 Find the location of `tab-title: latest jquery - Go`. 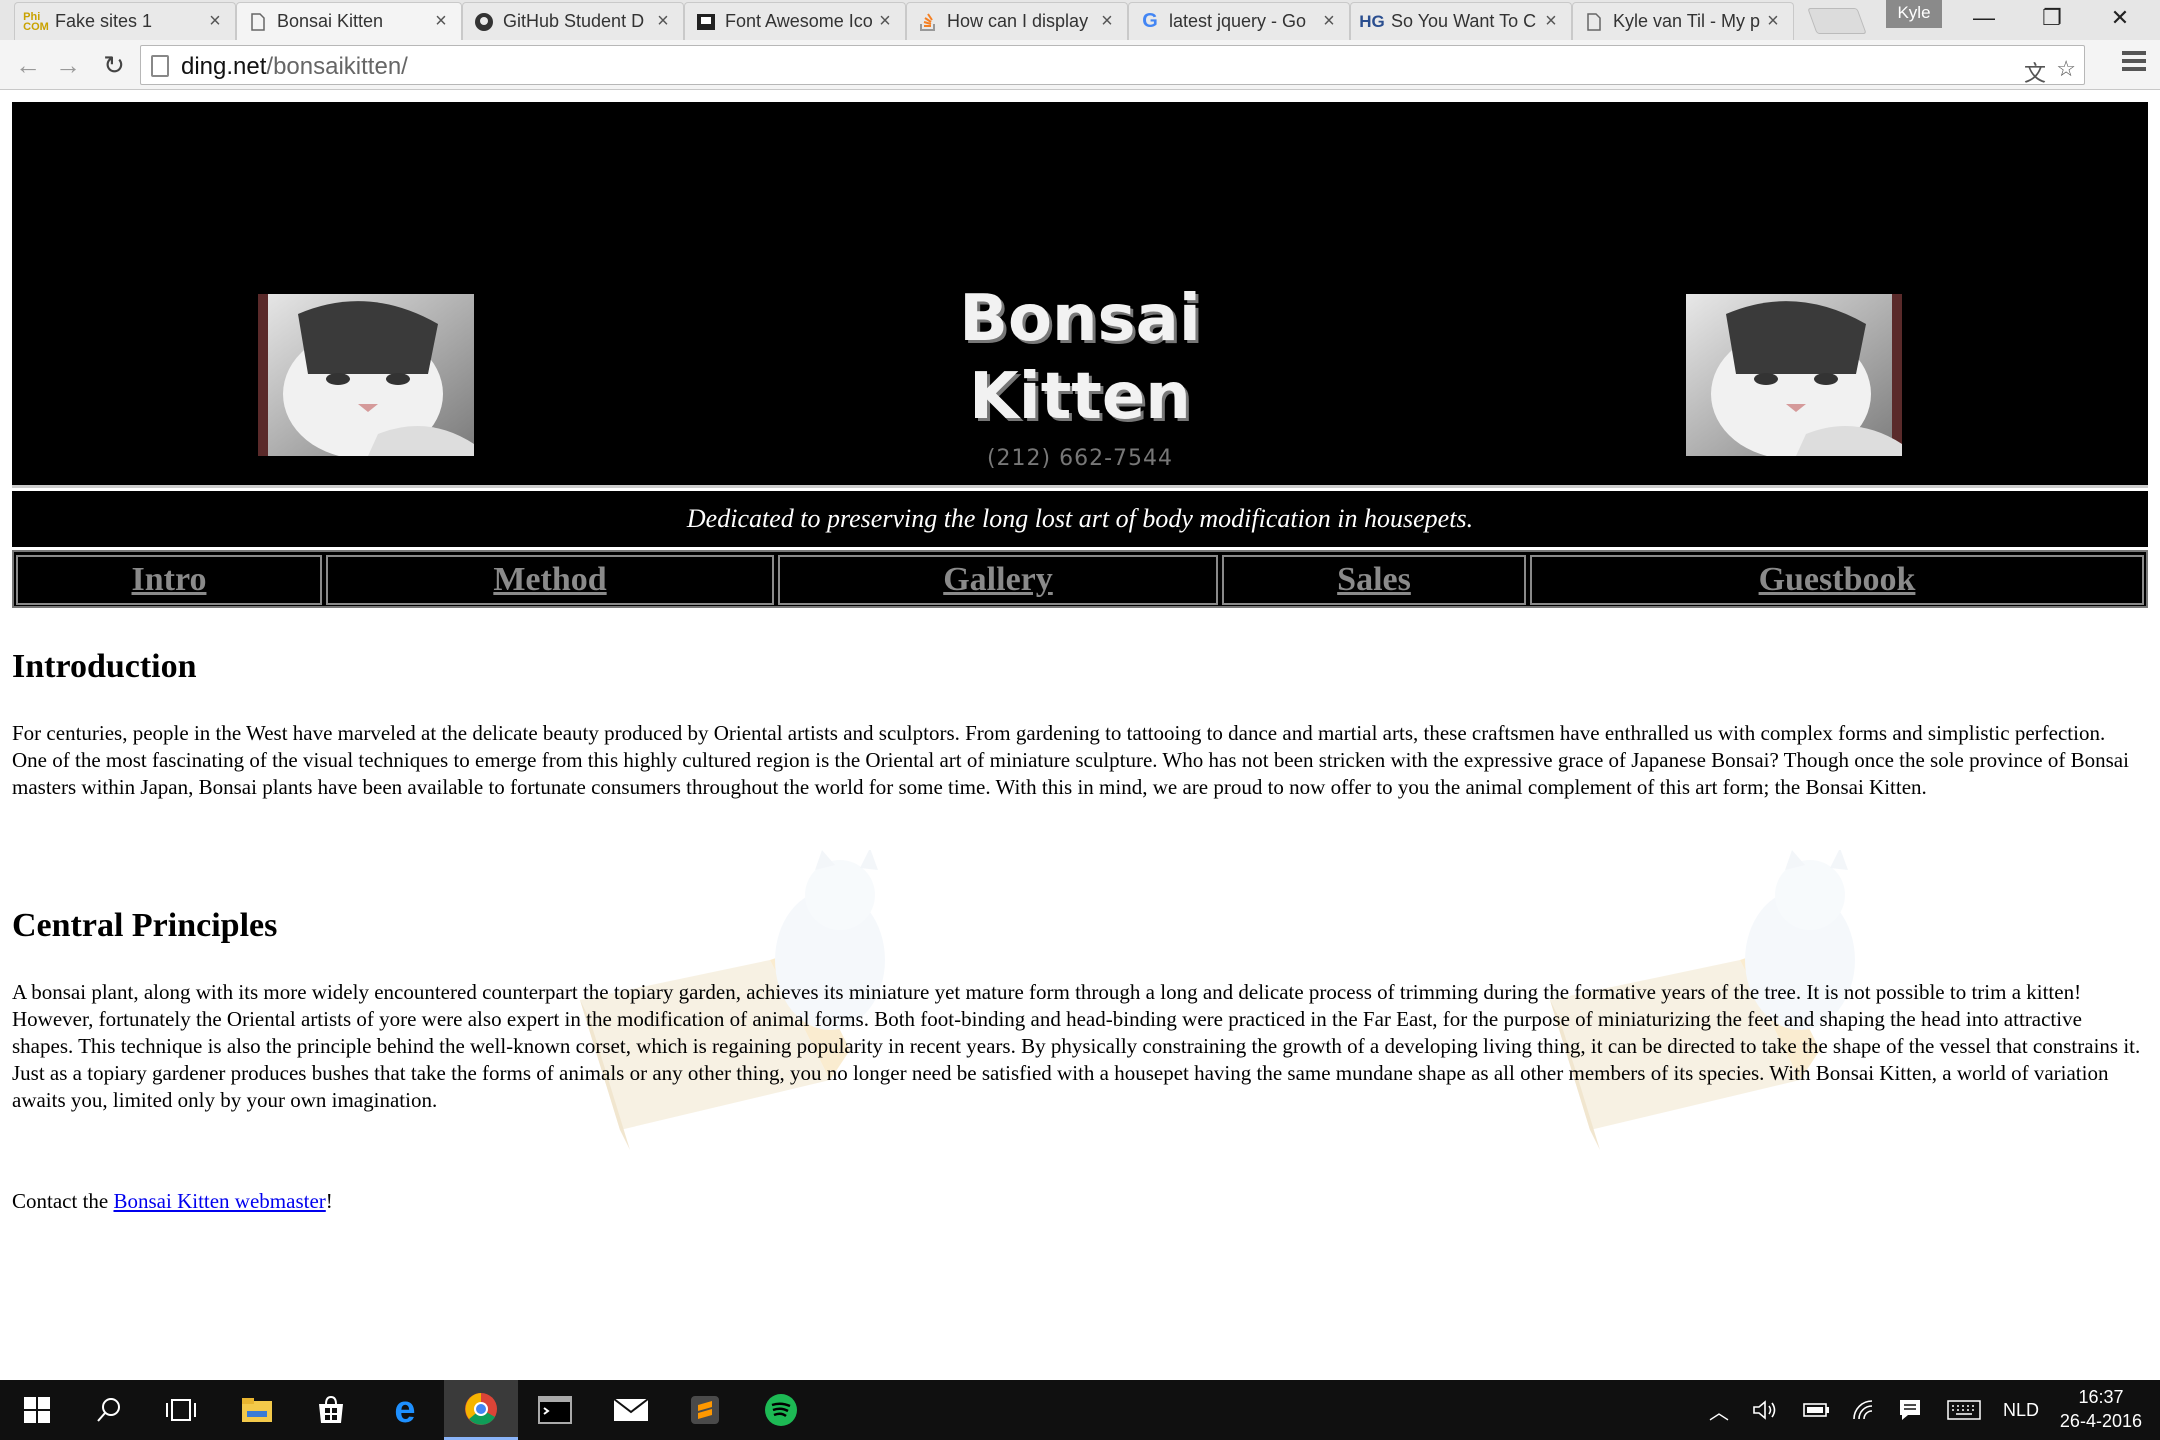

tab-title: latest jquery - Go is located at coordinates (1238, 21).